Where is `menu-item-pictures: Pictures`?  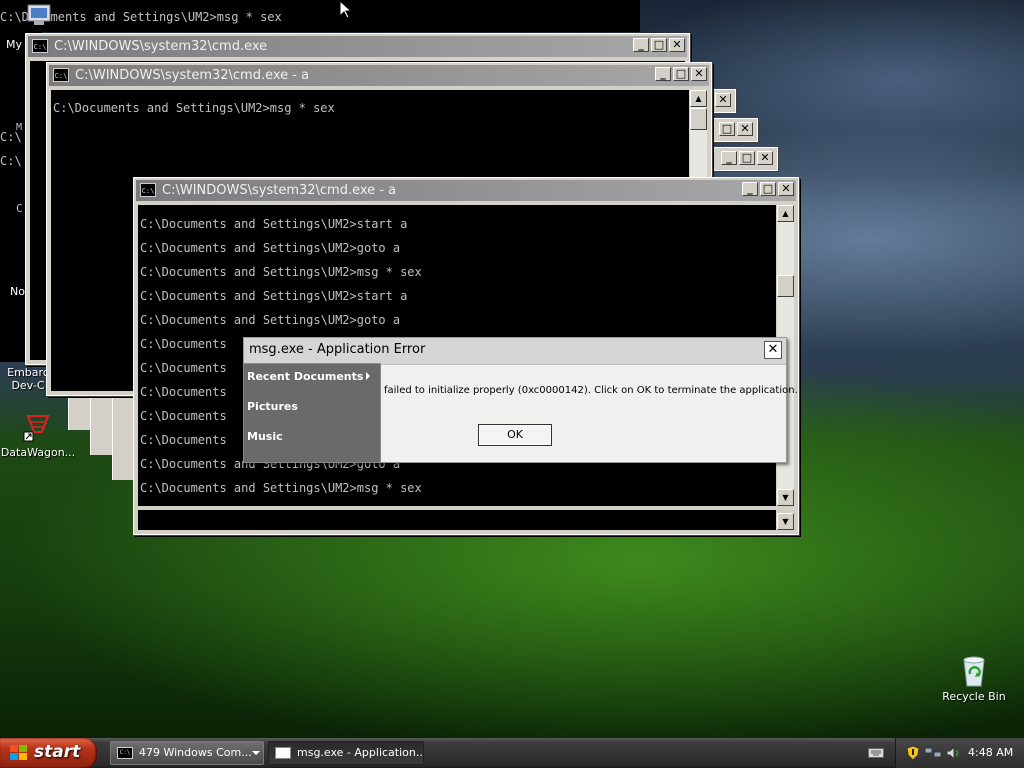 menu-item-pictures: Pictures is located at coordinates (272, 406).